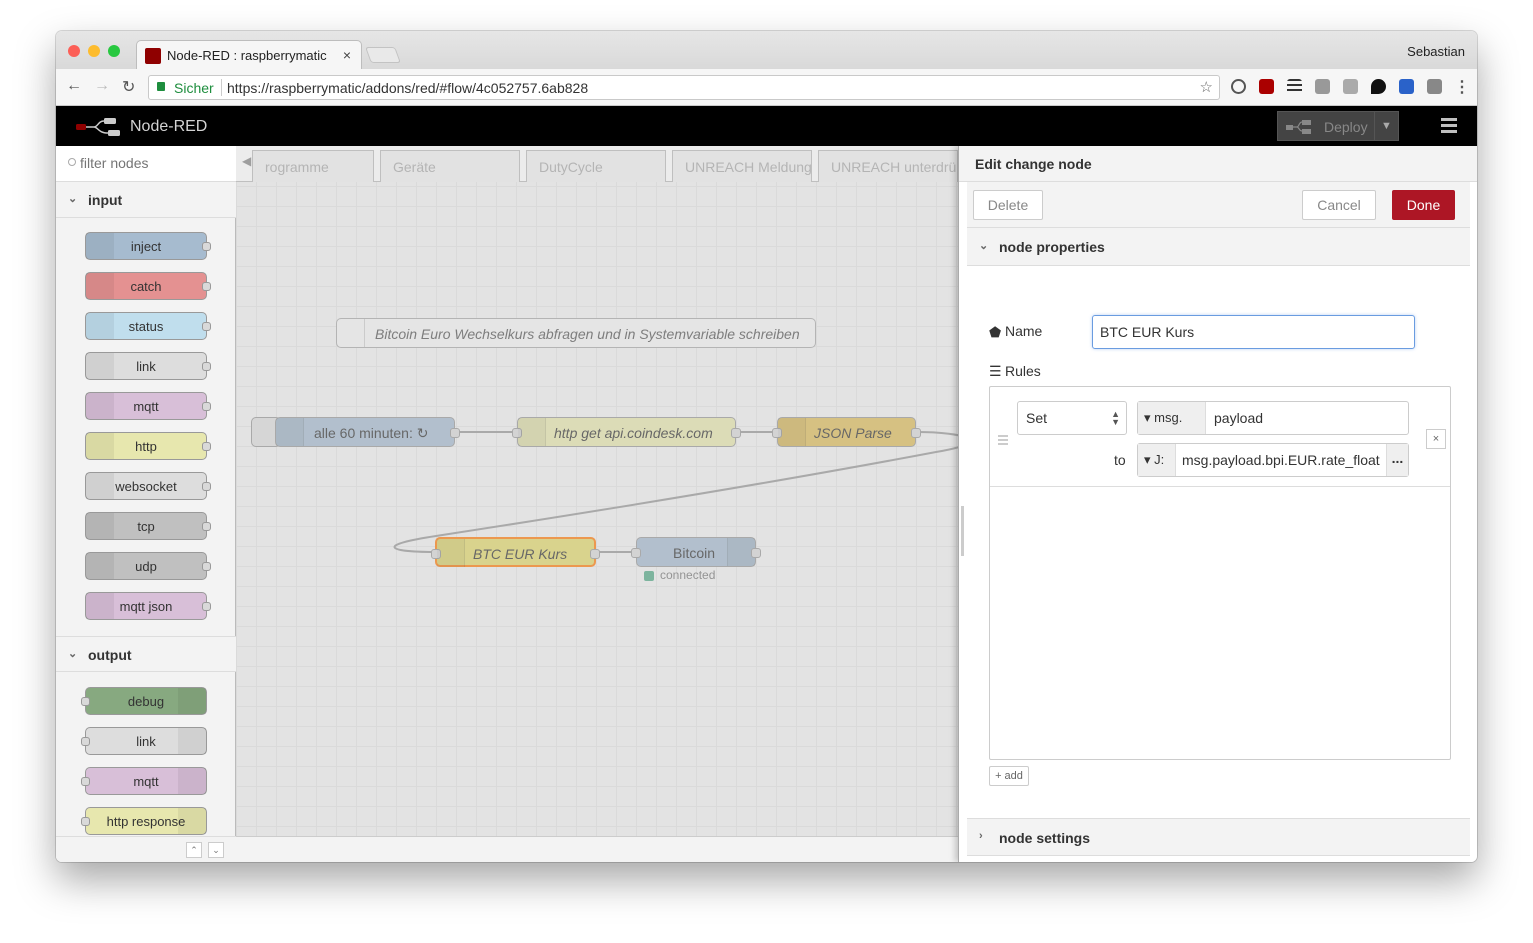  I want to click on palette-node-label: websocket, so click(146, 486).